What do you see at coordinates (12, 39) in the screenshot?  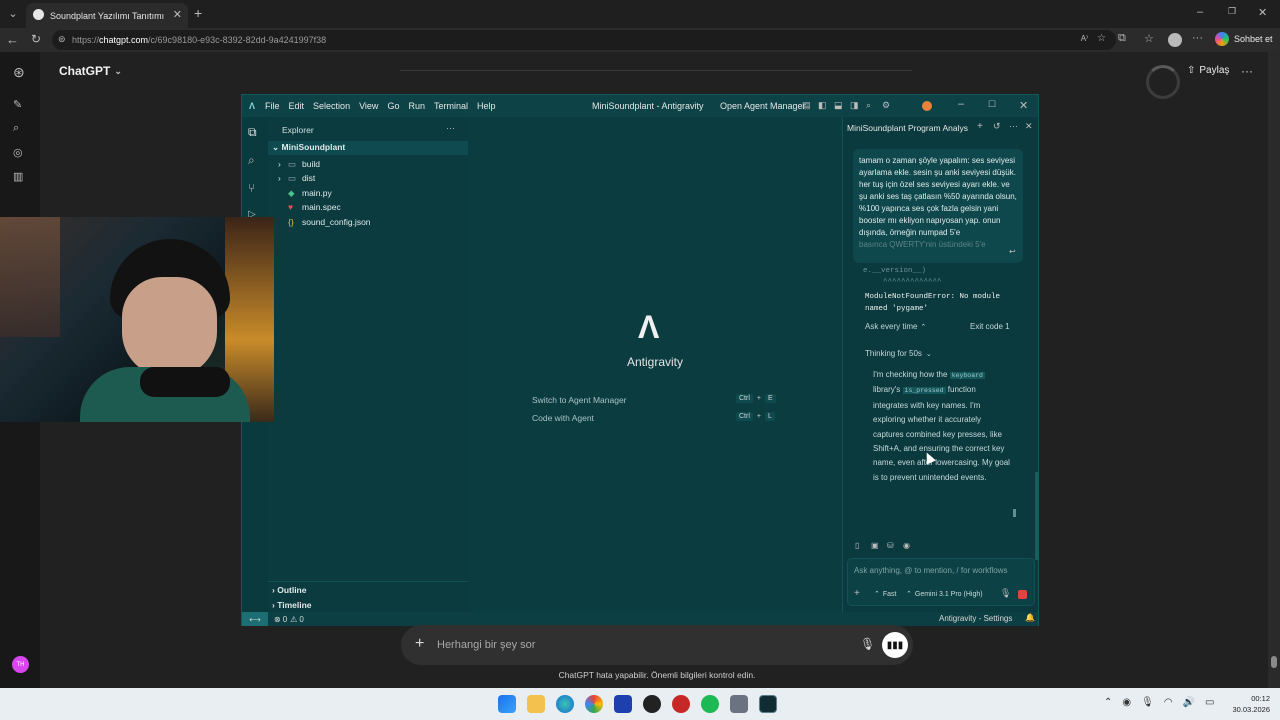 I see `back-icon: ←` at bounding box center [12, 39].